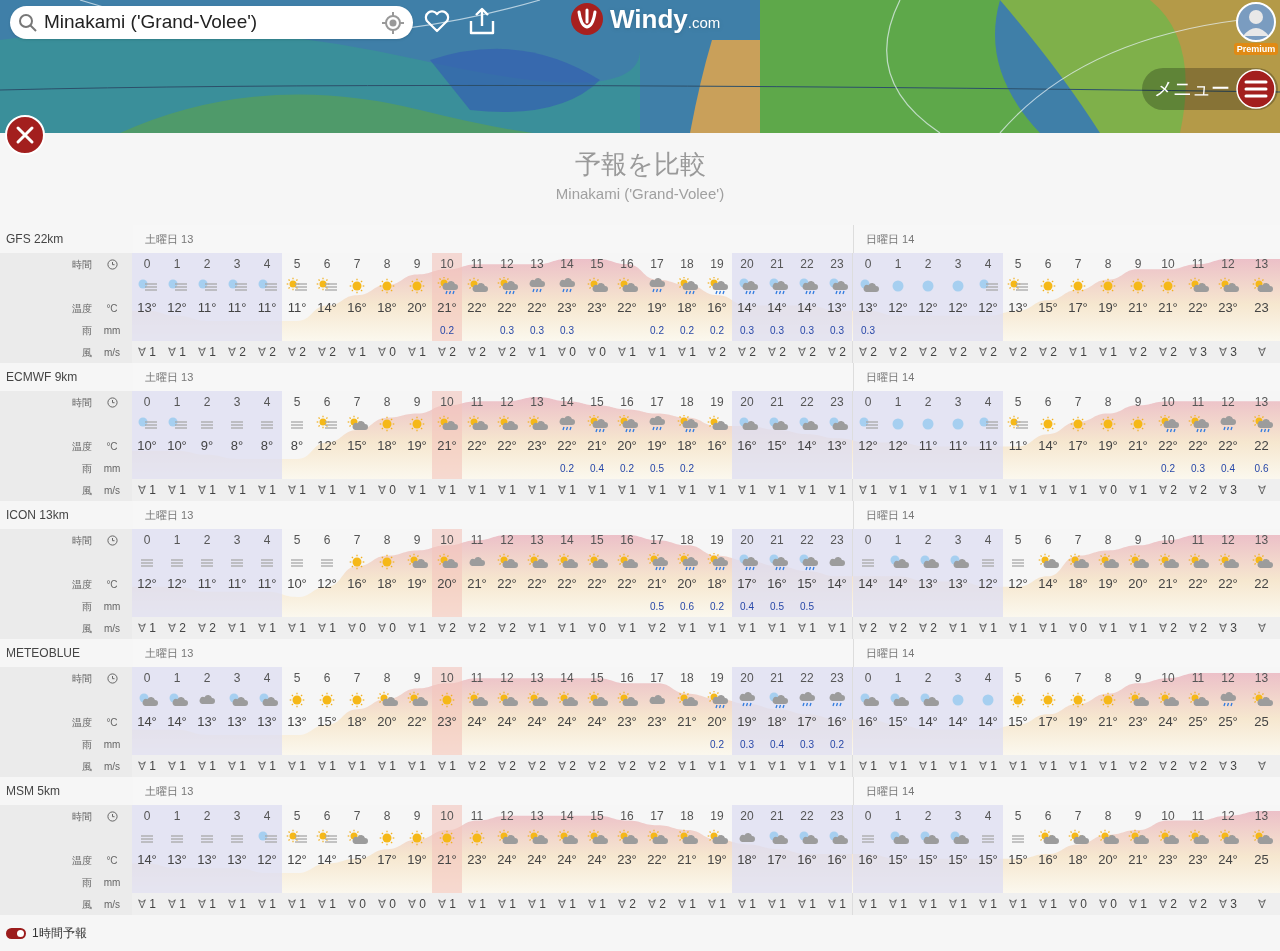 The height and width of the screenshot is (951, 1280). Describe the element at coordinates (687, 308) in the screenshot. I see `temperature: 18°` at that location.